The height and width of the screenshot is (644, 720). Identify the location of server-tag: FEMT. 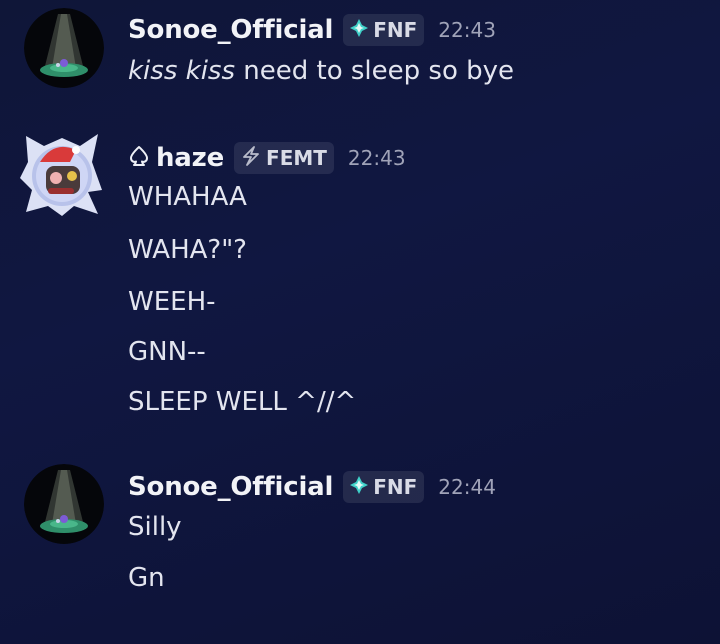
(284, 158).